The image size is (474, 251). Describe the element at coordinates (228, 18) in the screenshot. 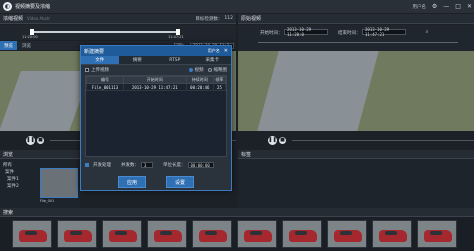

I see `frame-count-value: 112` at that location.